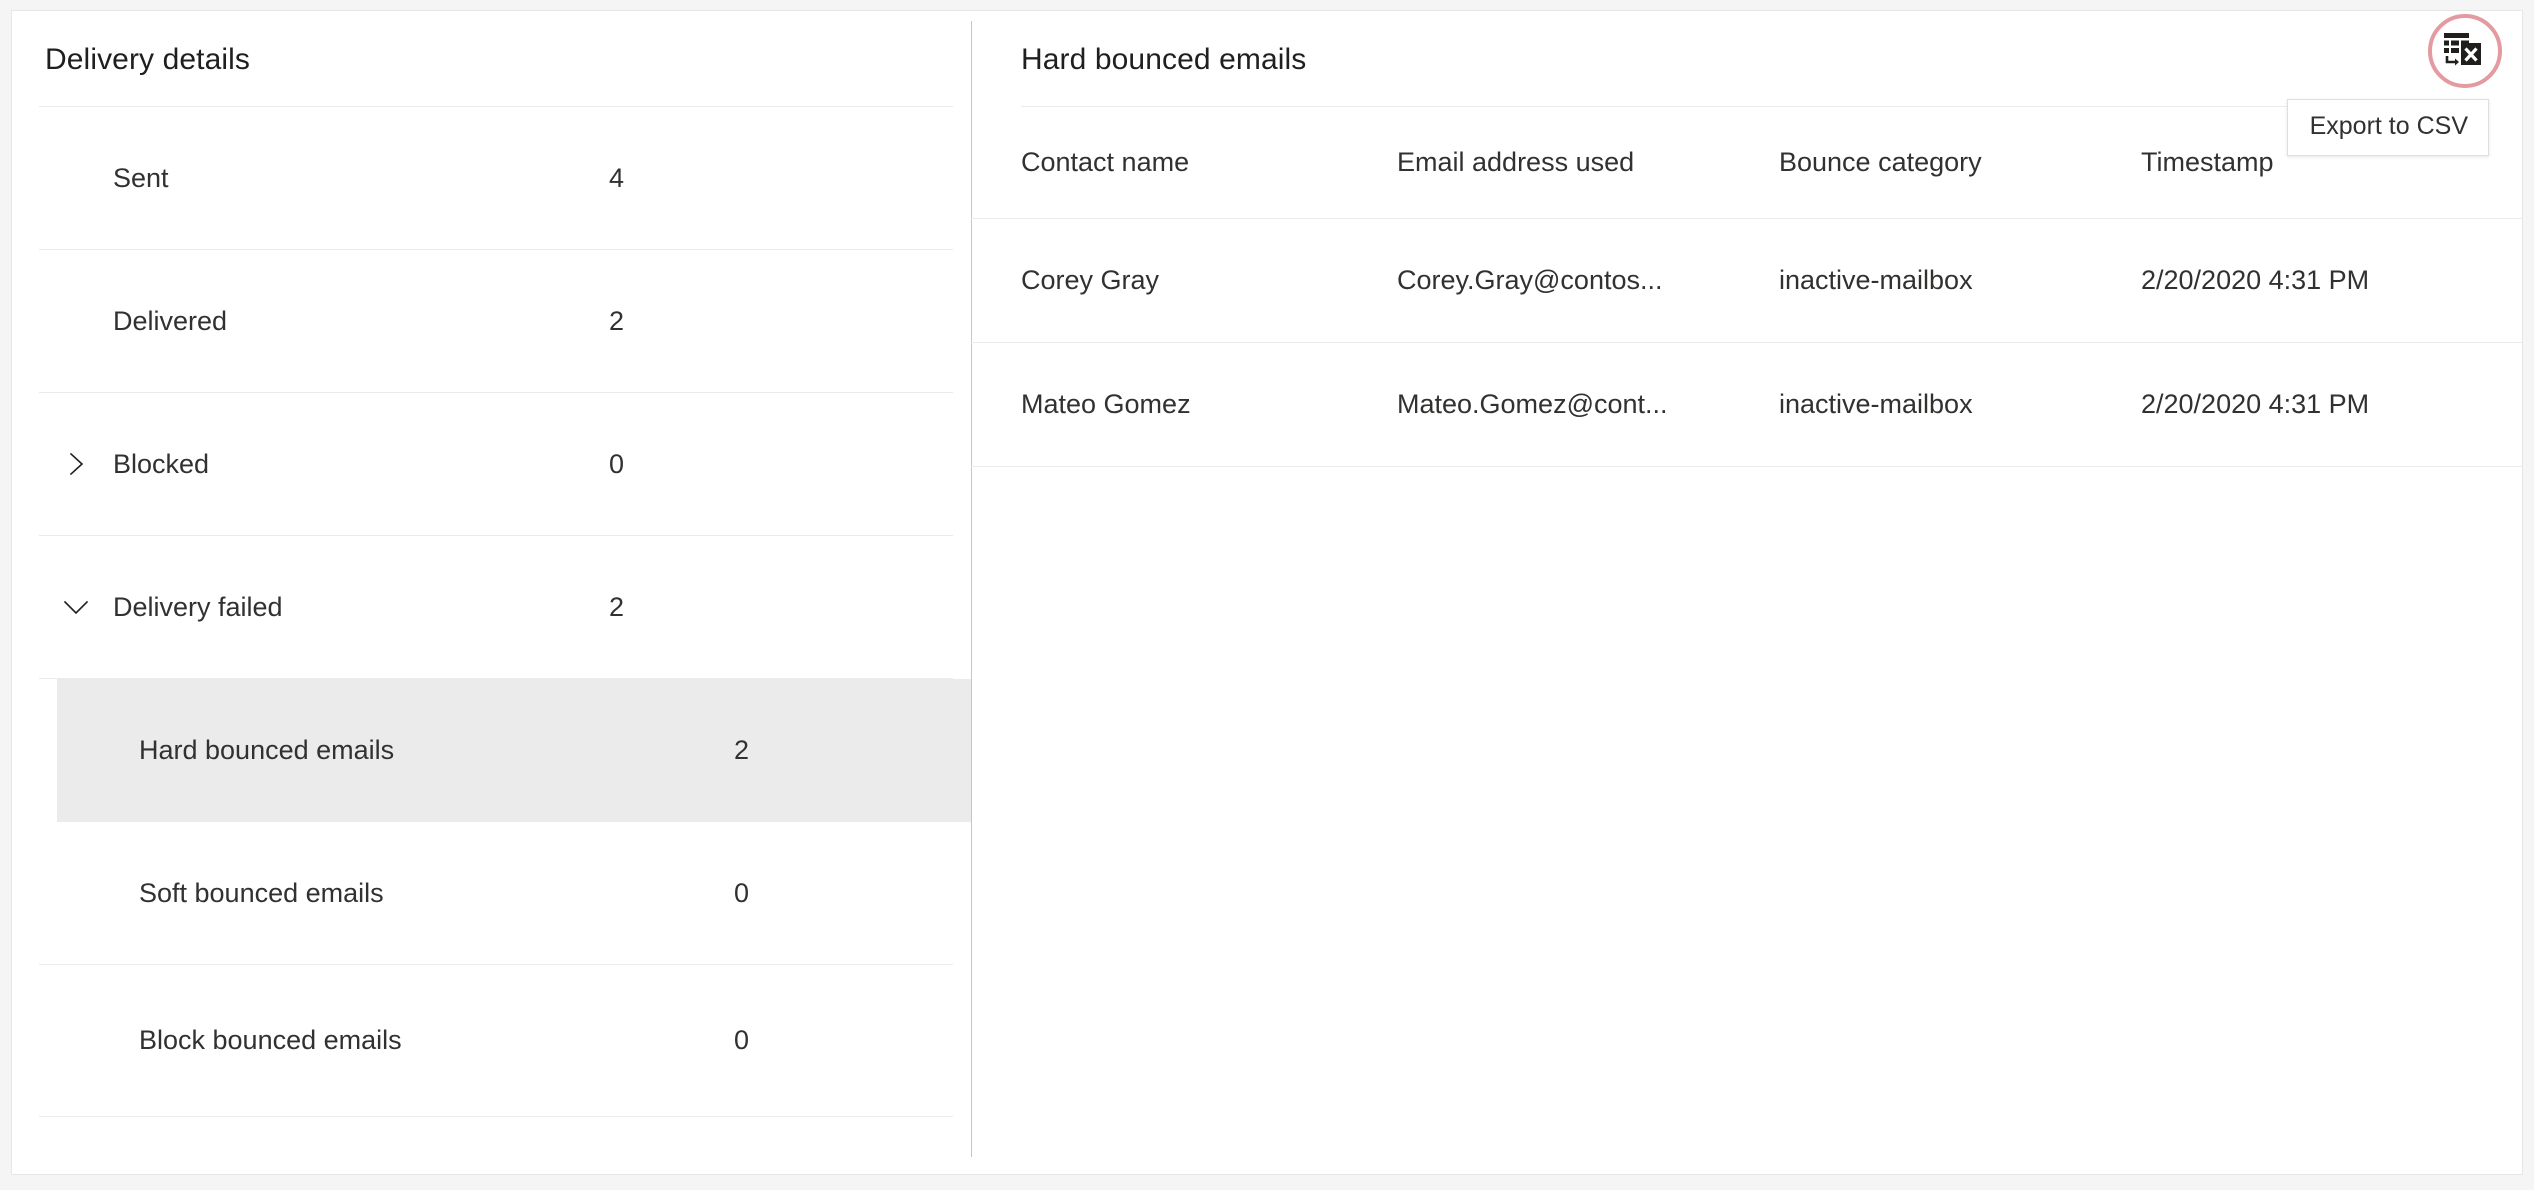 Image resolution: width=2534 pixels, height=1190 pixels. Describe the element at coordinates (1563, 163) in the screenshot. I see `column-header-email-address-used: Email address used` at that location.